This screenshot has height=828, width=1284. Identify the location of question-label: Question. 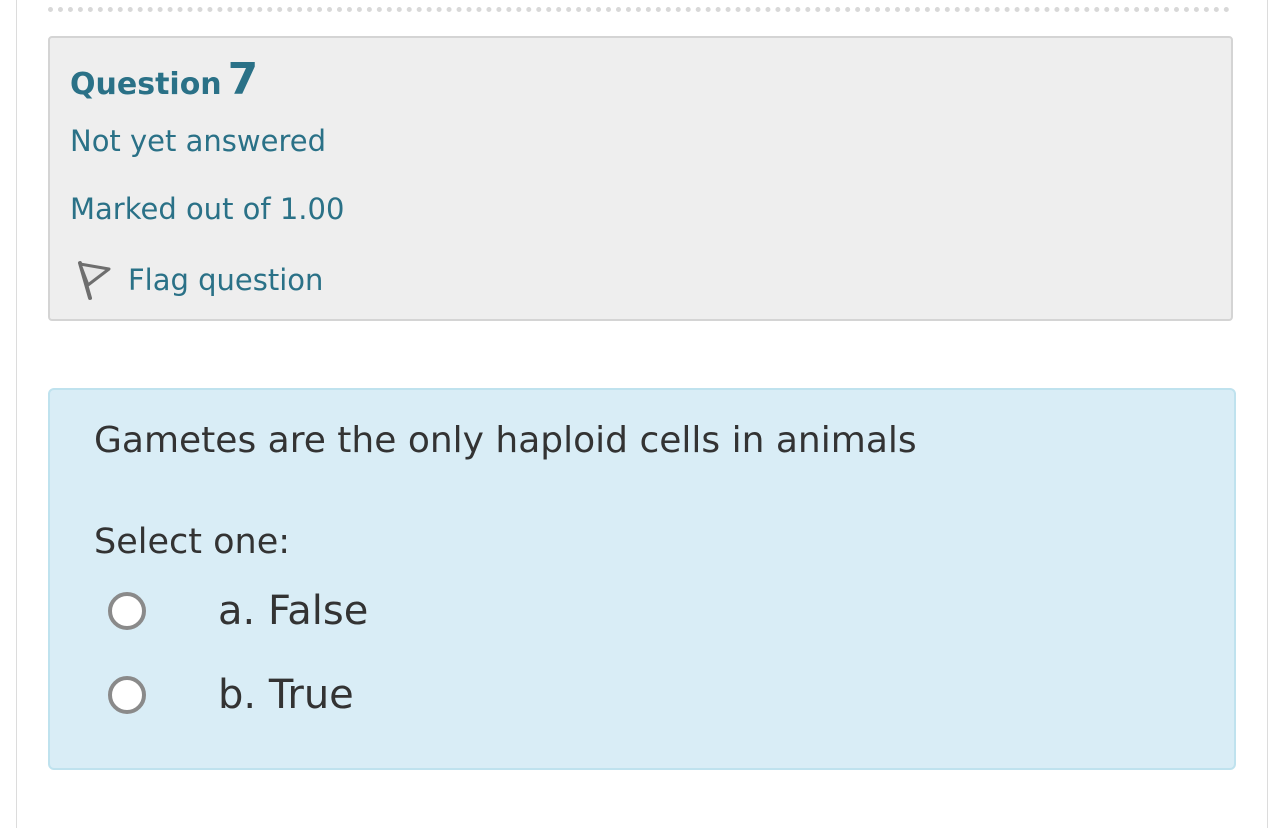
(146, 84).